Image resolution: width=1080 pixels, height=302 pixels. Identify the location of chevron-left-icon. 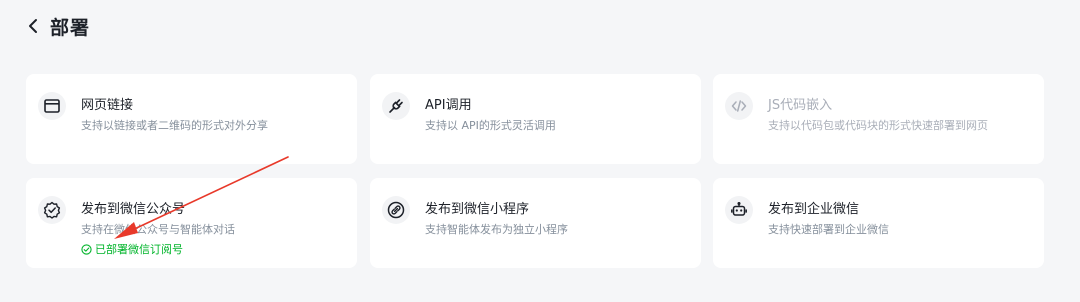
(33, 26).